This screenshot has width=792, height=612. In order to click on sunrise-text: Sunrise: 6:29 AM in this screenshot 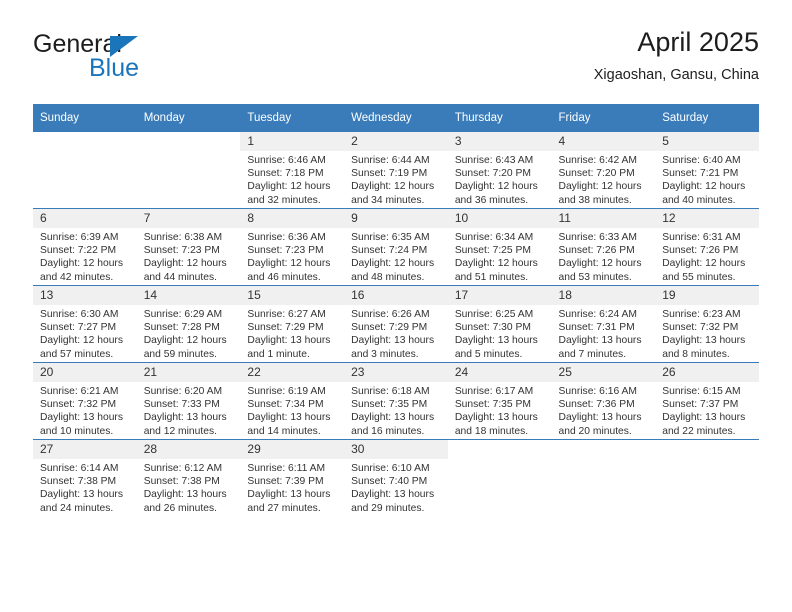, I will do `click(183, 314)`.